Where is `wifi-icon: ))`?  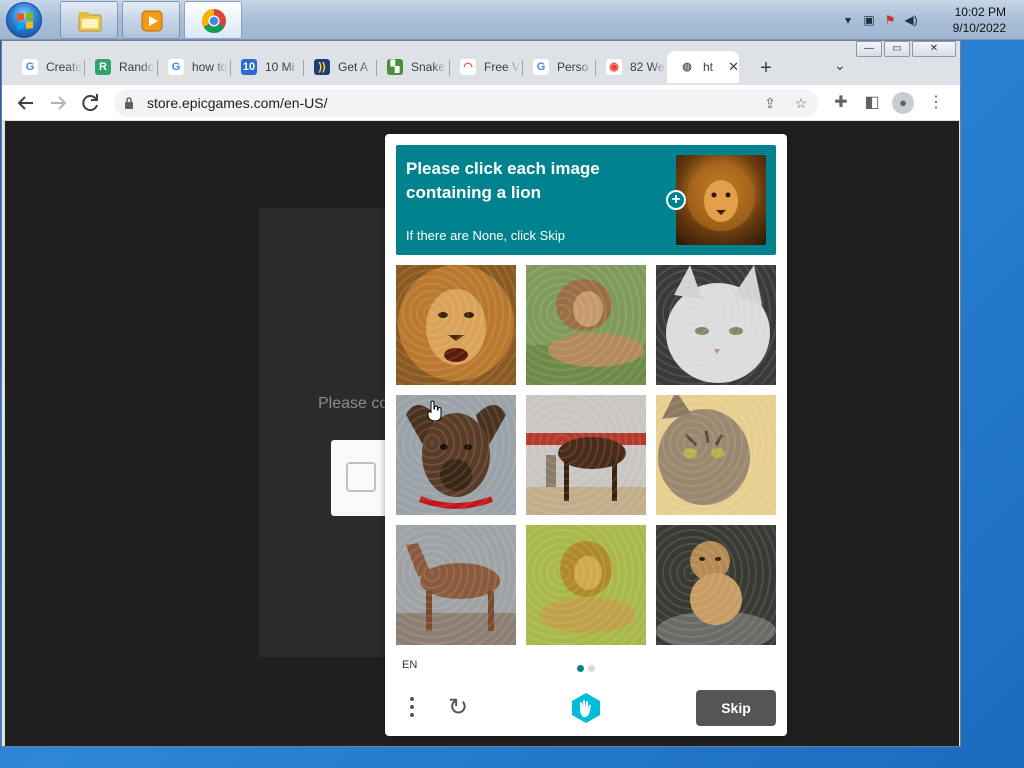 wifi-icon: )) is located at coordinates (322, 67).